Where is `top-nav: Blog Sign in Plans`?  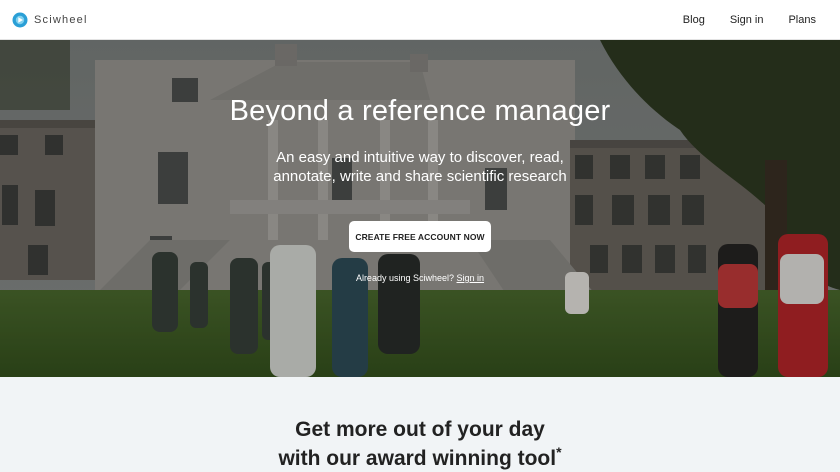 top-nav: Blog Sign in Plans is located at coordinates (749, 20).